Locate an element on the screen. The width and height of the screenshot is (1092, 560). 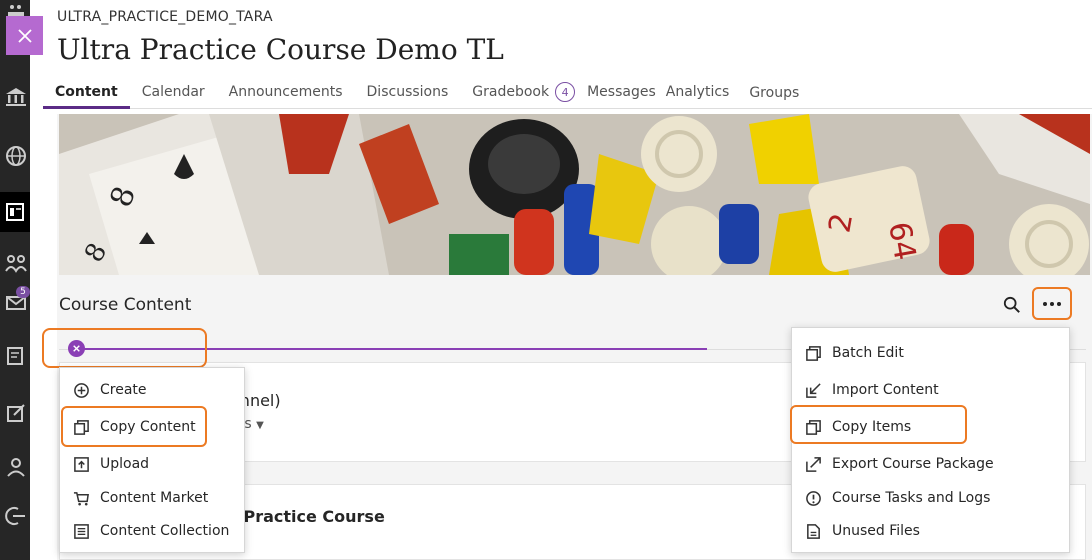
tab-label: Discussions is located at coordinates (407, 92).